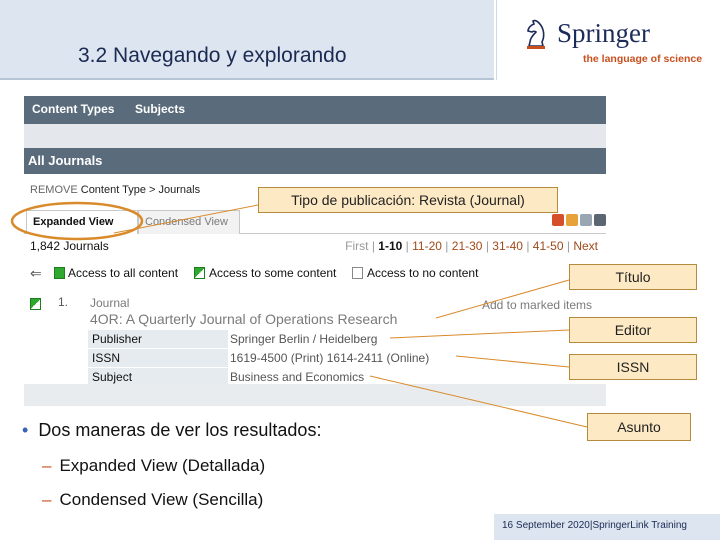  What do you see at coordinates (160, 109) in the screenshot?
I see `tab-subjects: Subjects` at bounding box center [160, 109].